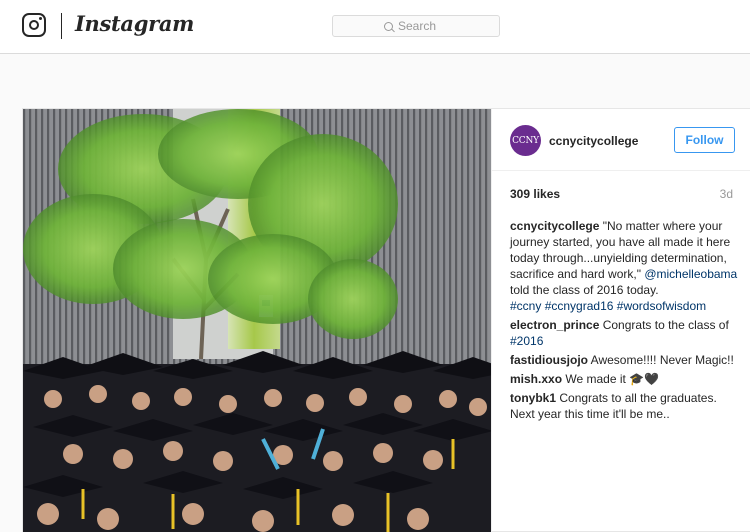 The image size is (750, 532). I want to click on post-author: ccnycitycollege, so click(593, 141).